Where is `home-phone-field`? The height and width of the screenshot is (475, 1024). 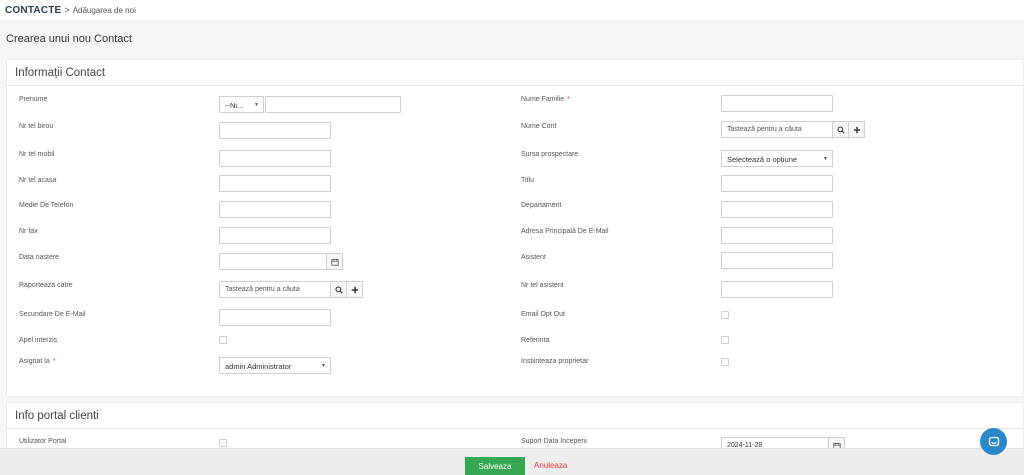
home-phone-field is located at coordinates (275, 183).